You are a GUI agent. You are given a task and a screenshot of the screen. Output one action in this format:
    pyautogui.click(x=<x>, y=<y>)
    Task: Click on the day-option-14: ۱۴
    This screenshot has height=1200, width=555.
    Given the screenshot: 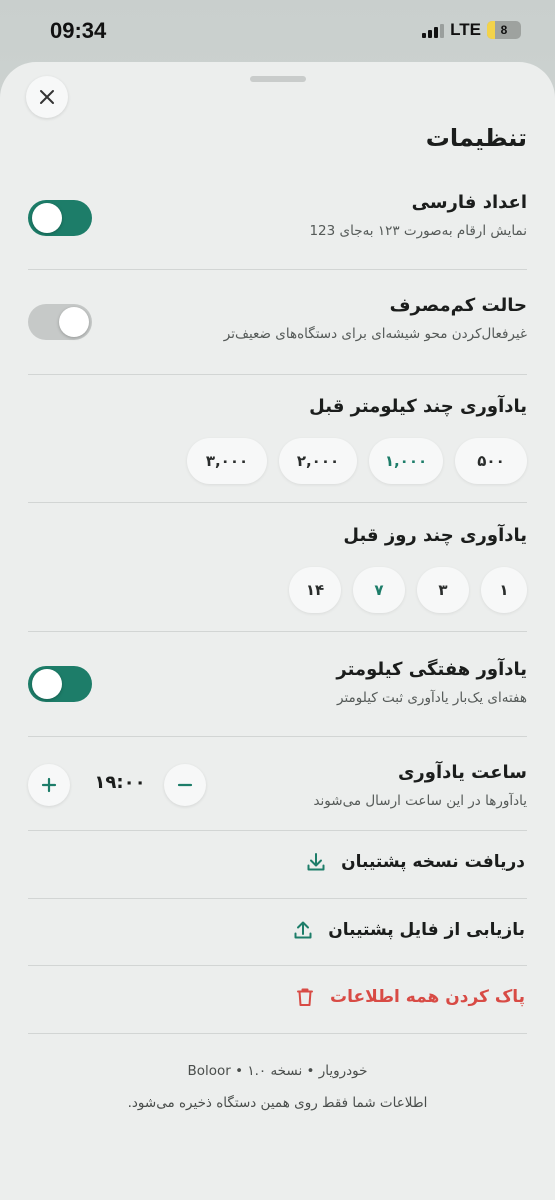 What is the action you would take?
    pyautogui.click(x=315, y=590)
    